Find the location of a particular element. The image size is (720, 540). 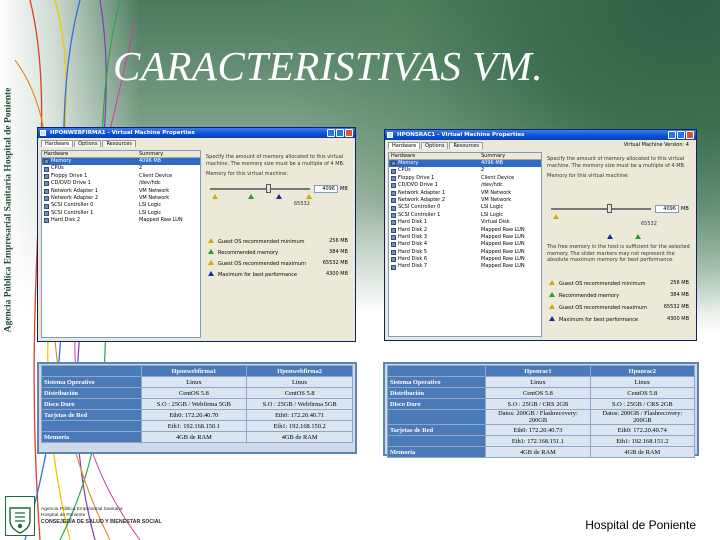

slide-title: CARACTERISTIVAS VM. is located at coordinates (328, 66).